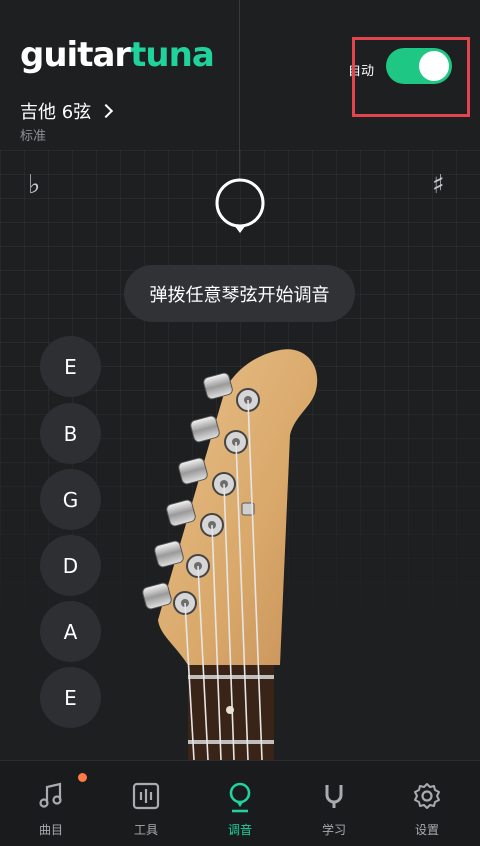 This screenshot has width=480, height=846. I want to click on nav-label-settings: 设置, so click(426, 830).